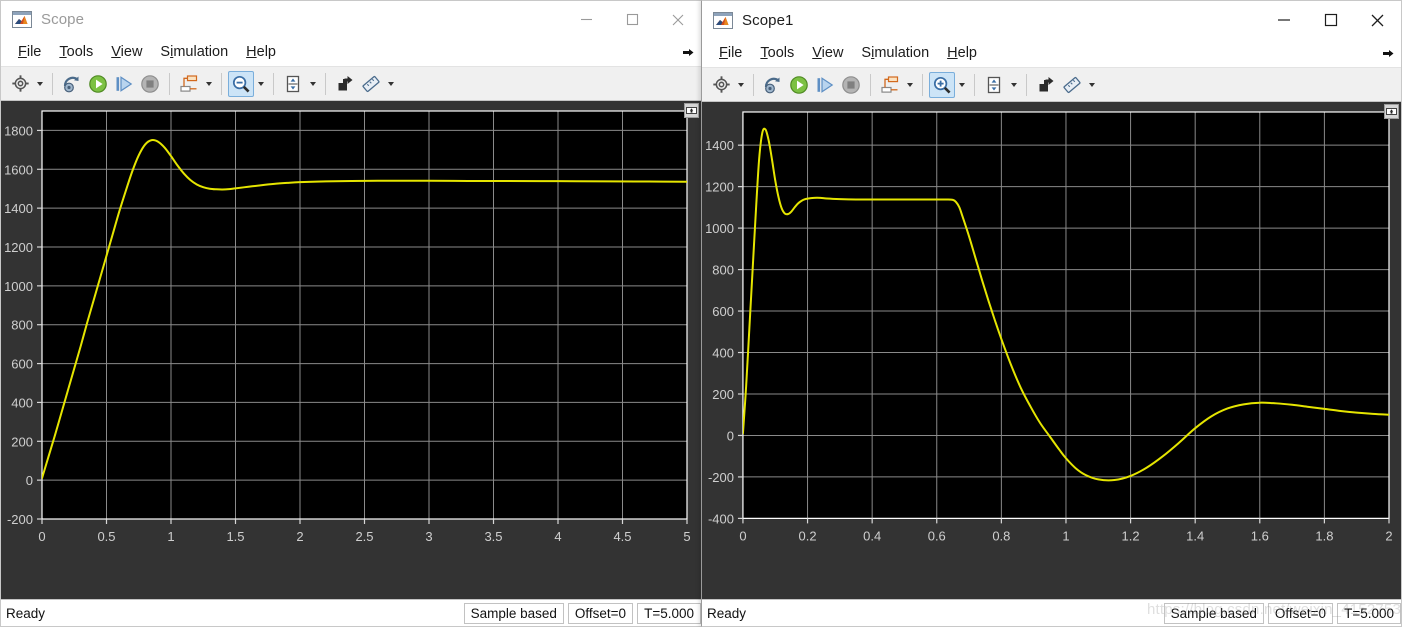 The width and height of the screenshot is (1402, 627). Describe the element at coordinates (299, 536) in the screenshot. I see `svg-text: 2` at that location.